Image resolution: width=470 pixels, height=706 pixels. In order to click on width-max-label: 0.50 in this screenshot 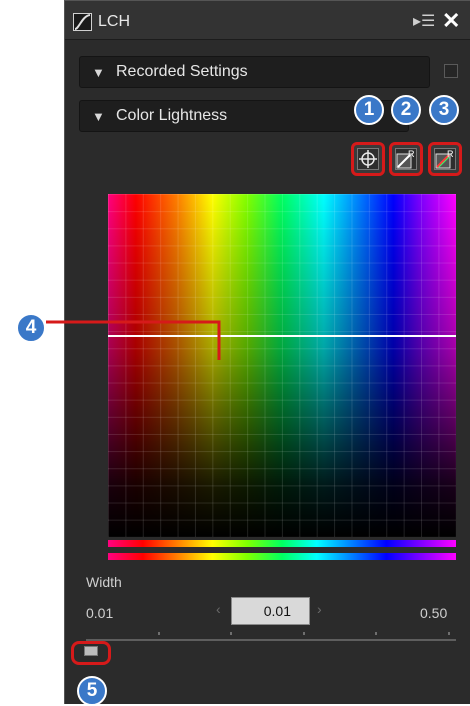, I will do `click(434, 613)`.